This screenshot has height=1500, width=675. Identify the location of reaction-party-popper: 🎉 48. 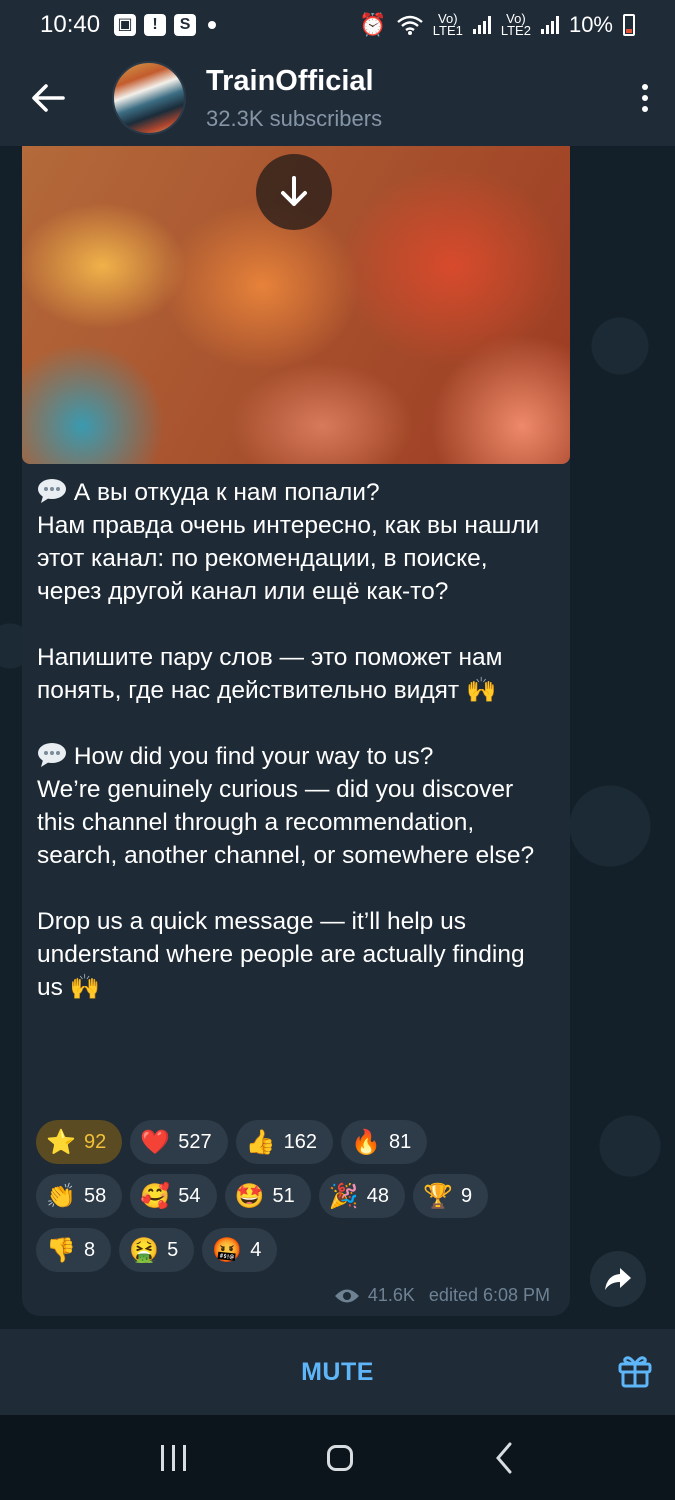
(361, 1196).